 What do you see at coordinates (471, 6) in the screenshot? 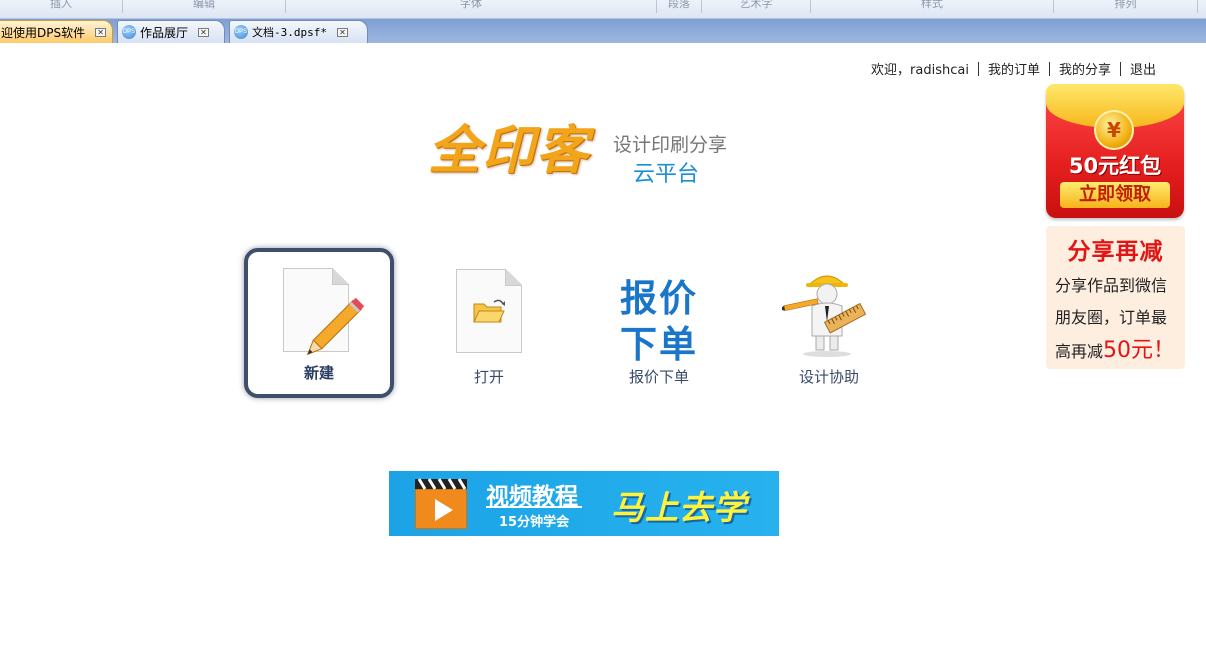
I see `ribbon-group-font: 字体` at bounding box center [471, 6].